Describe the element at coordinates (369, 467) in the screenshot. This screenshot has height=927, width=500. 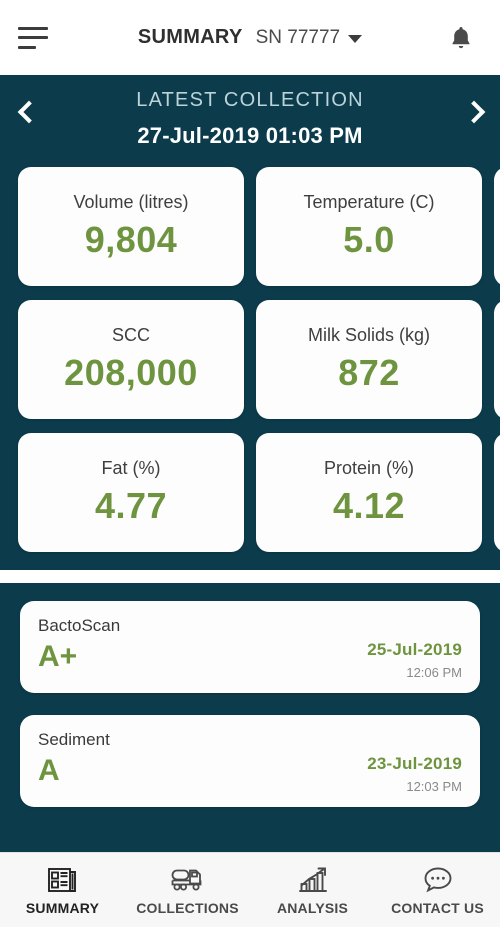
I see `metric-label: Protein (%)` at that location.